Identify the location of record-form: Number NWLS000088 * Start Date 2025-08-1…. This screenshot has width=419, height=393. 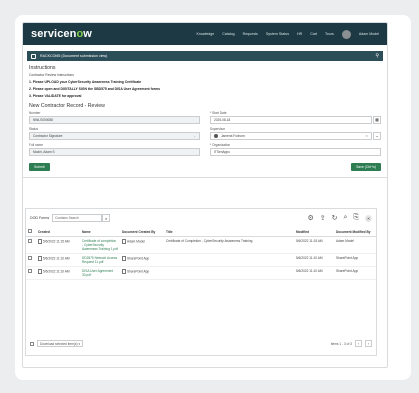
(205, 133).